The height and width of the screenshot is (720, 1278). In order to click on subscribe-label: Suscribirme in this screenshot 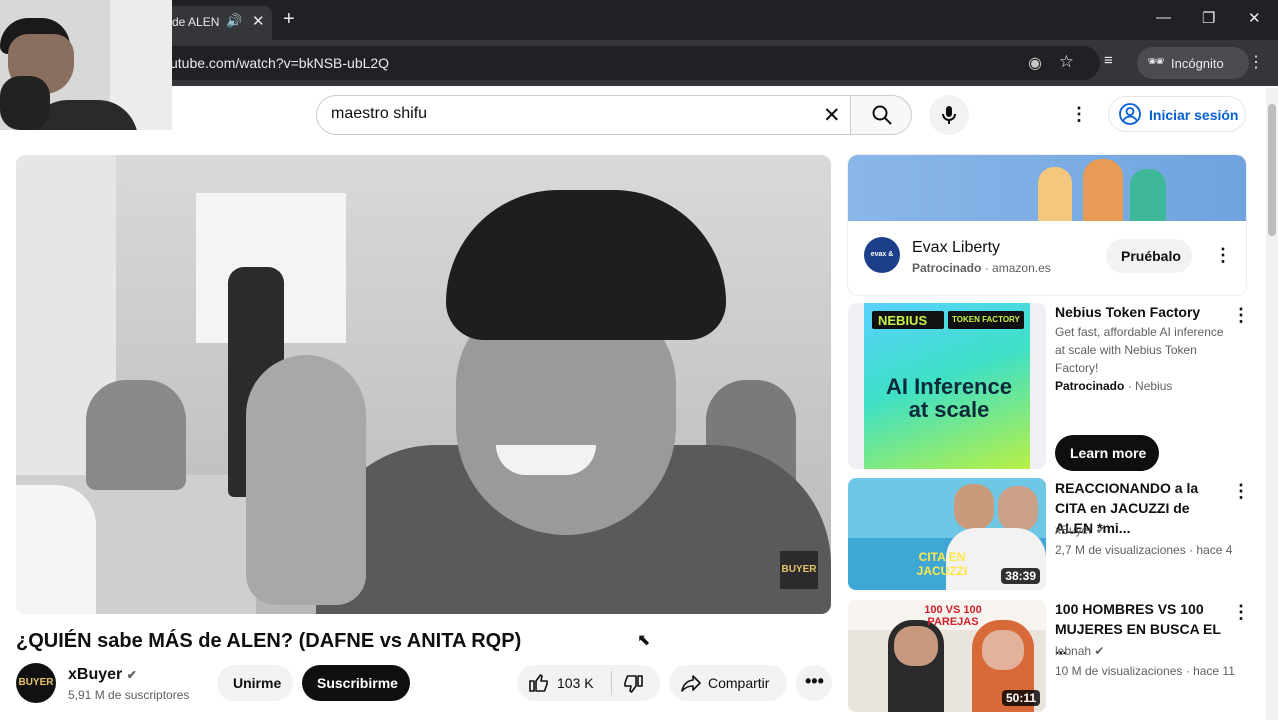, I will do `click(357, 683)`.